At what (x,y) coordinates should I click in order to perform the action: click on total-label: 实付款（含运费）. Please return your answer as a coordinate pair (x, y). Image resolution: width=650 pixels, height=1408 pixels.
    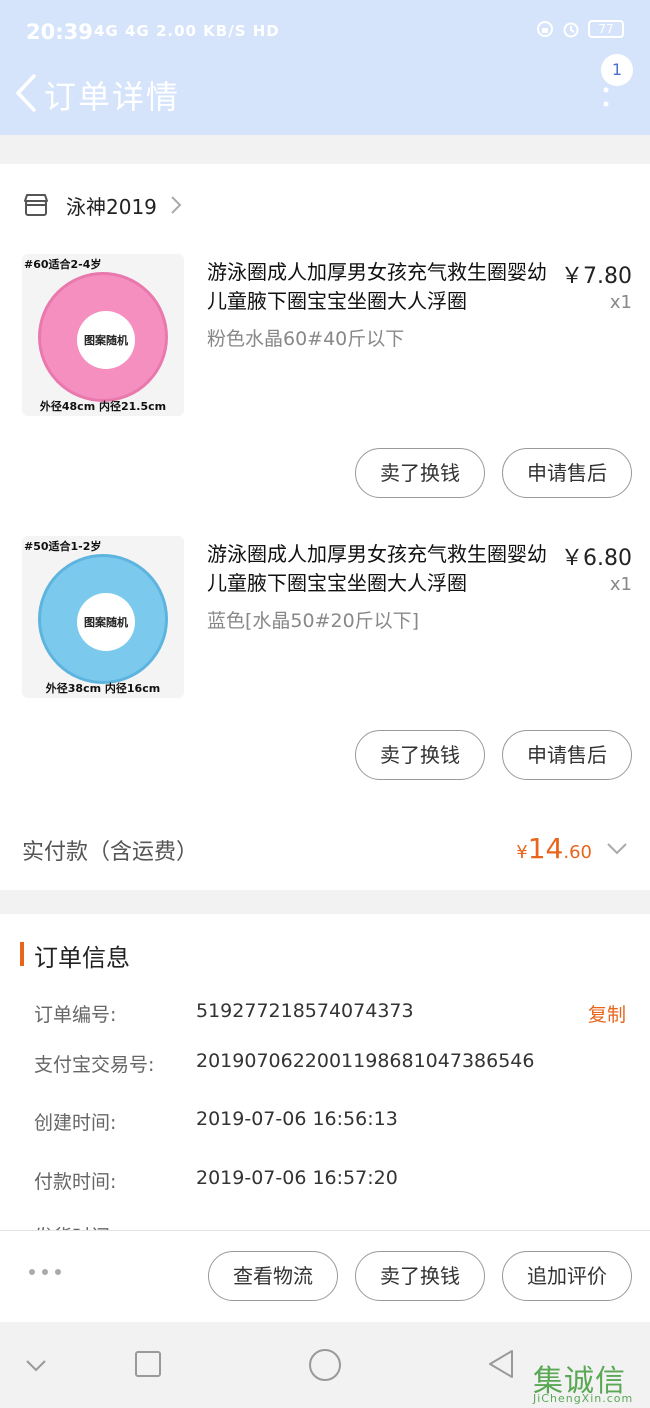
    Looking at the image, I should click on (110, 852).